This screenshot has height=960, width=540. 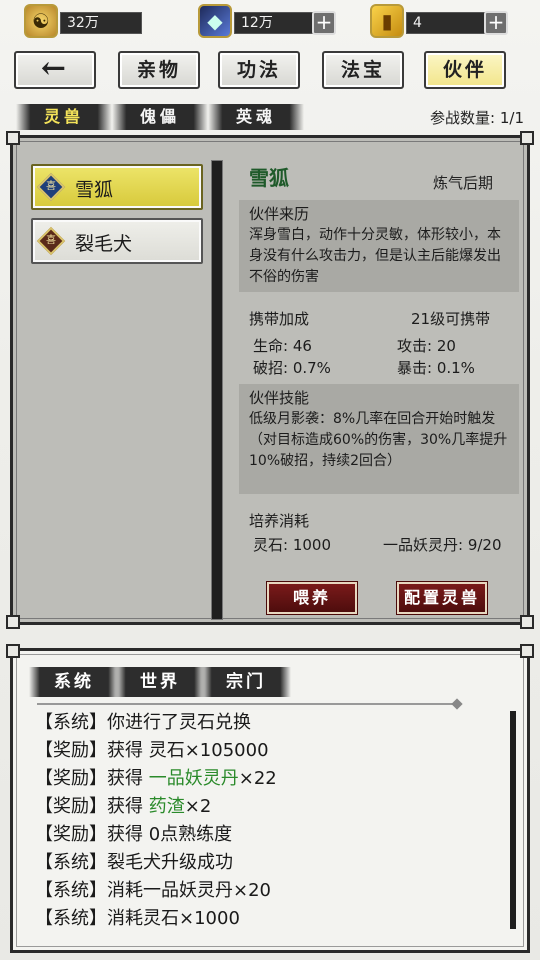 I want to click on nav-item-treasure: 法宝, so click(x=363, y=70).